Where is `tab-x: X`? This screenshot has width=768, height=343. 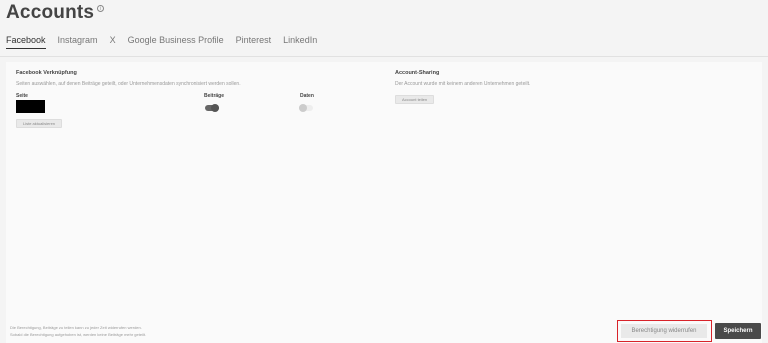 tab-x: X is located at coordinates (113, 42).